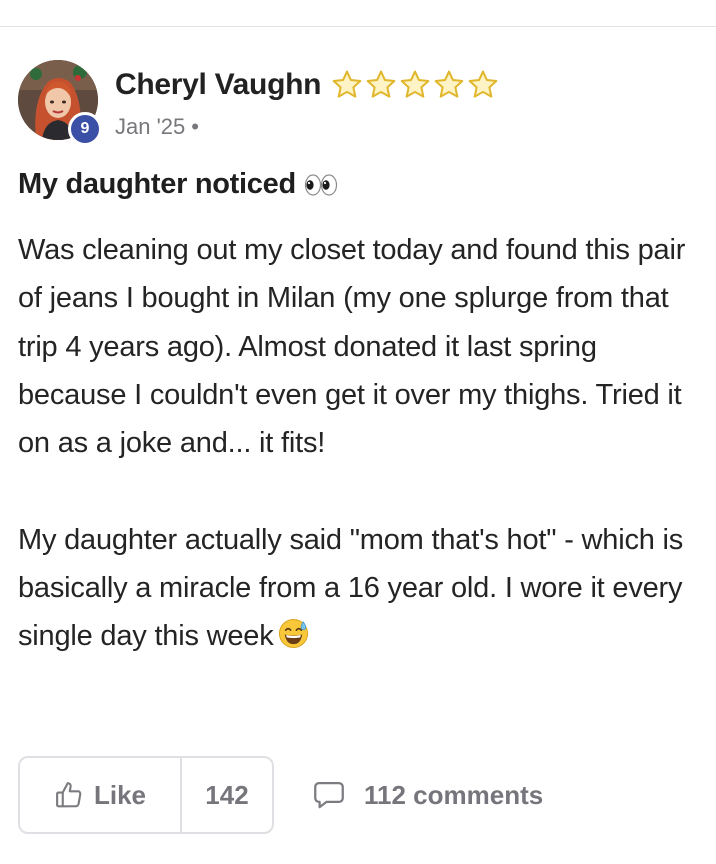 The height and width of the screenshot is (864, 716). I want to click on post-title-row: My daughter noticed, so click(178, 184).